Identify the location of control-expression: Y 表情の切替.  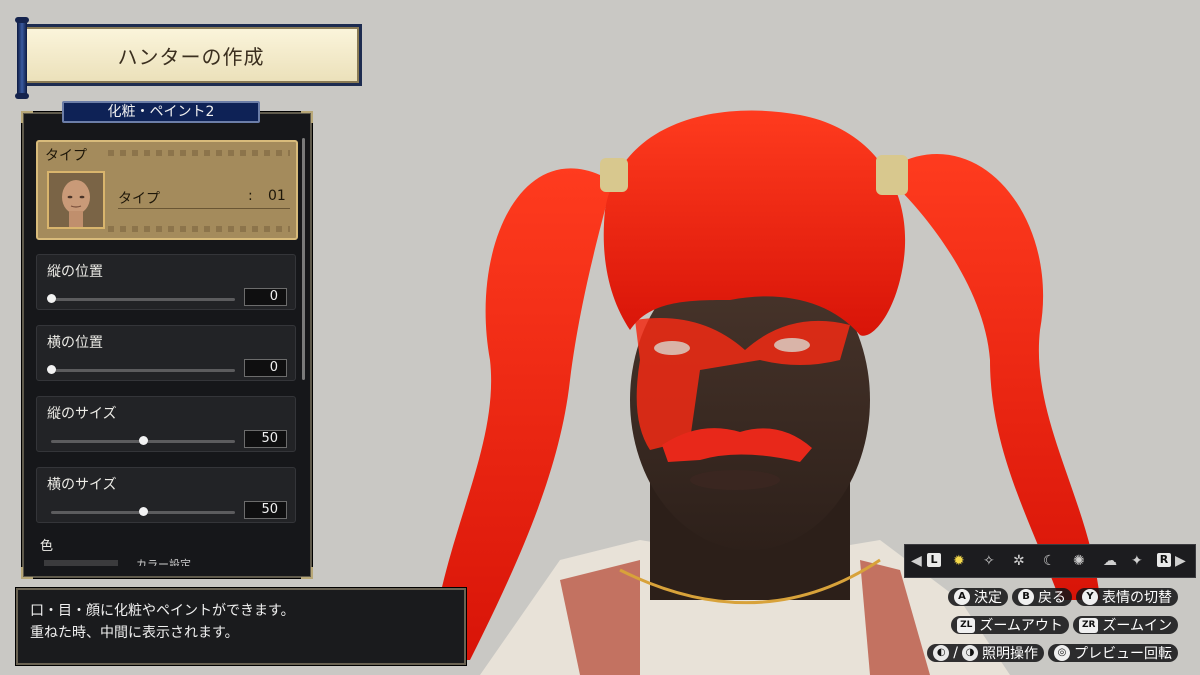
(1127, 597).